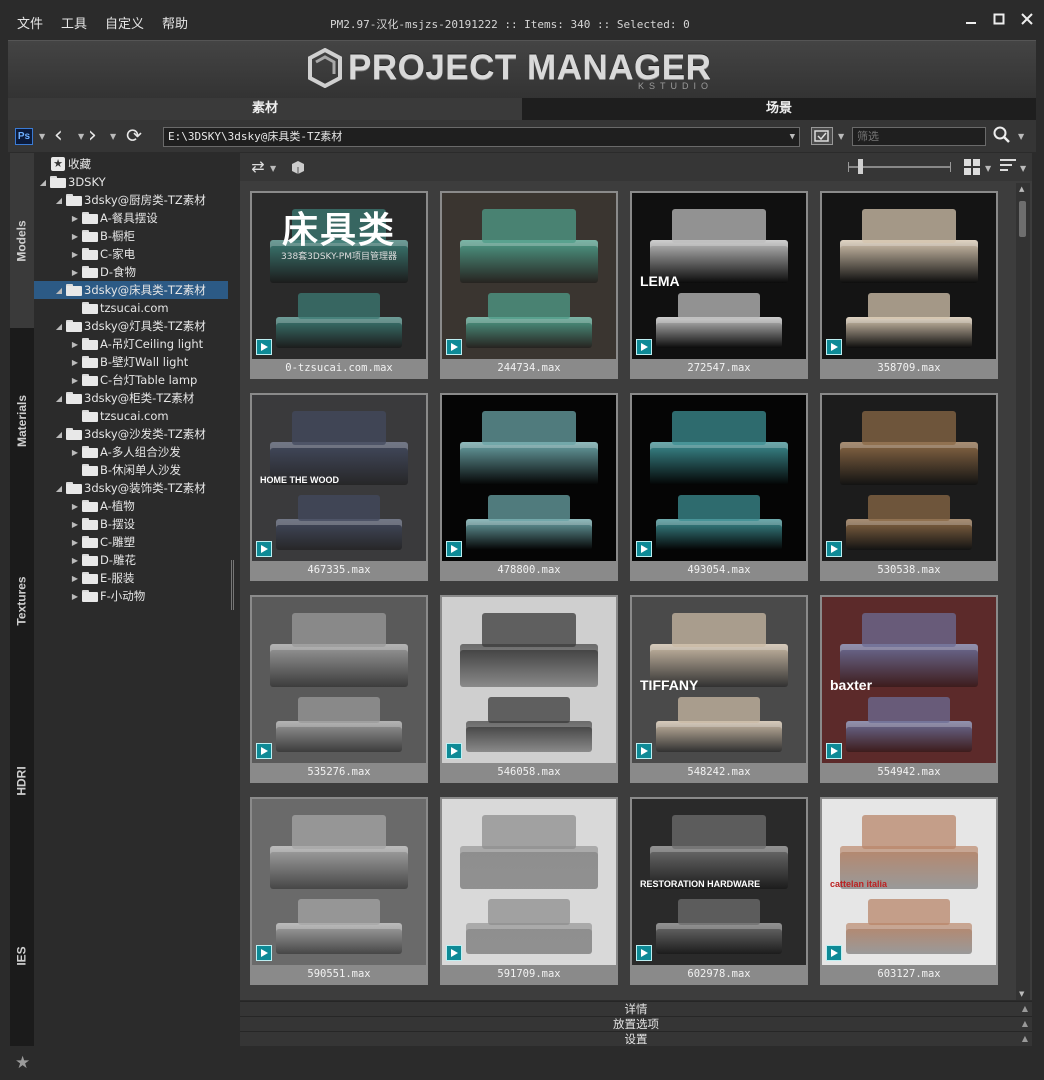 This screenshot has width=1044, height=1080. What do you see at coordinates (636, 1038) in the screenshot?
I see `section-settings: 设置 ▲` at bounding box center [636, 1038].